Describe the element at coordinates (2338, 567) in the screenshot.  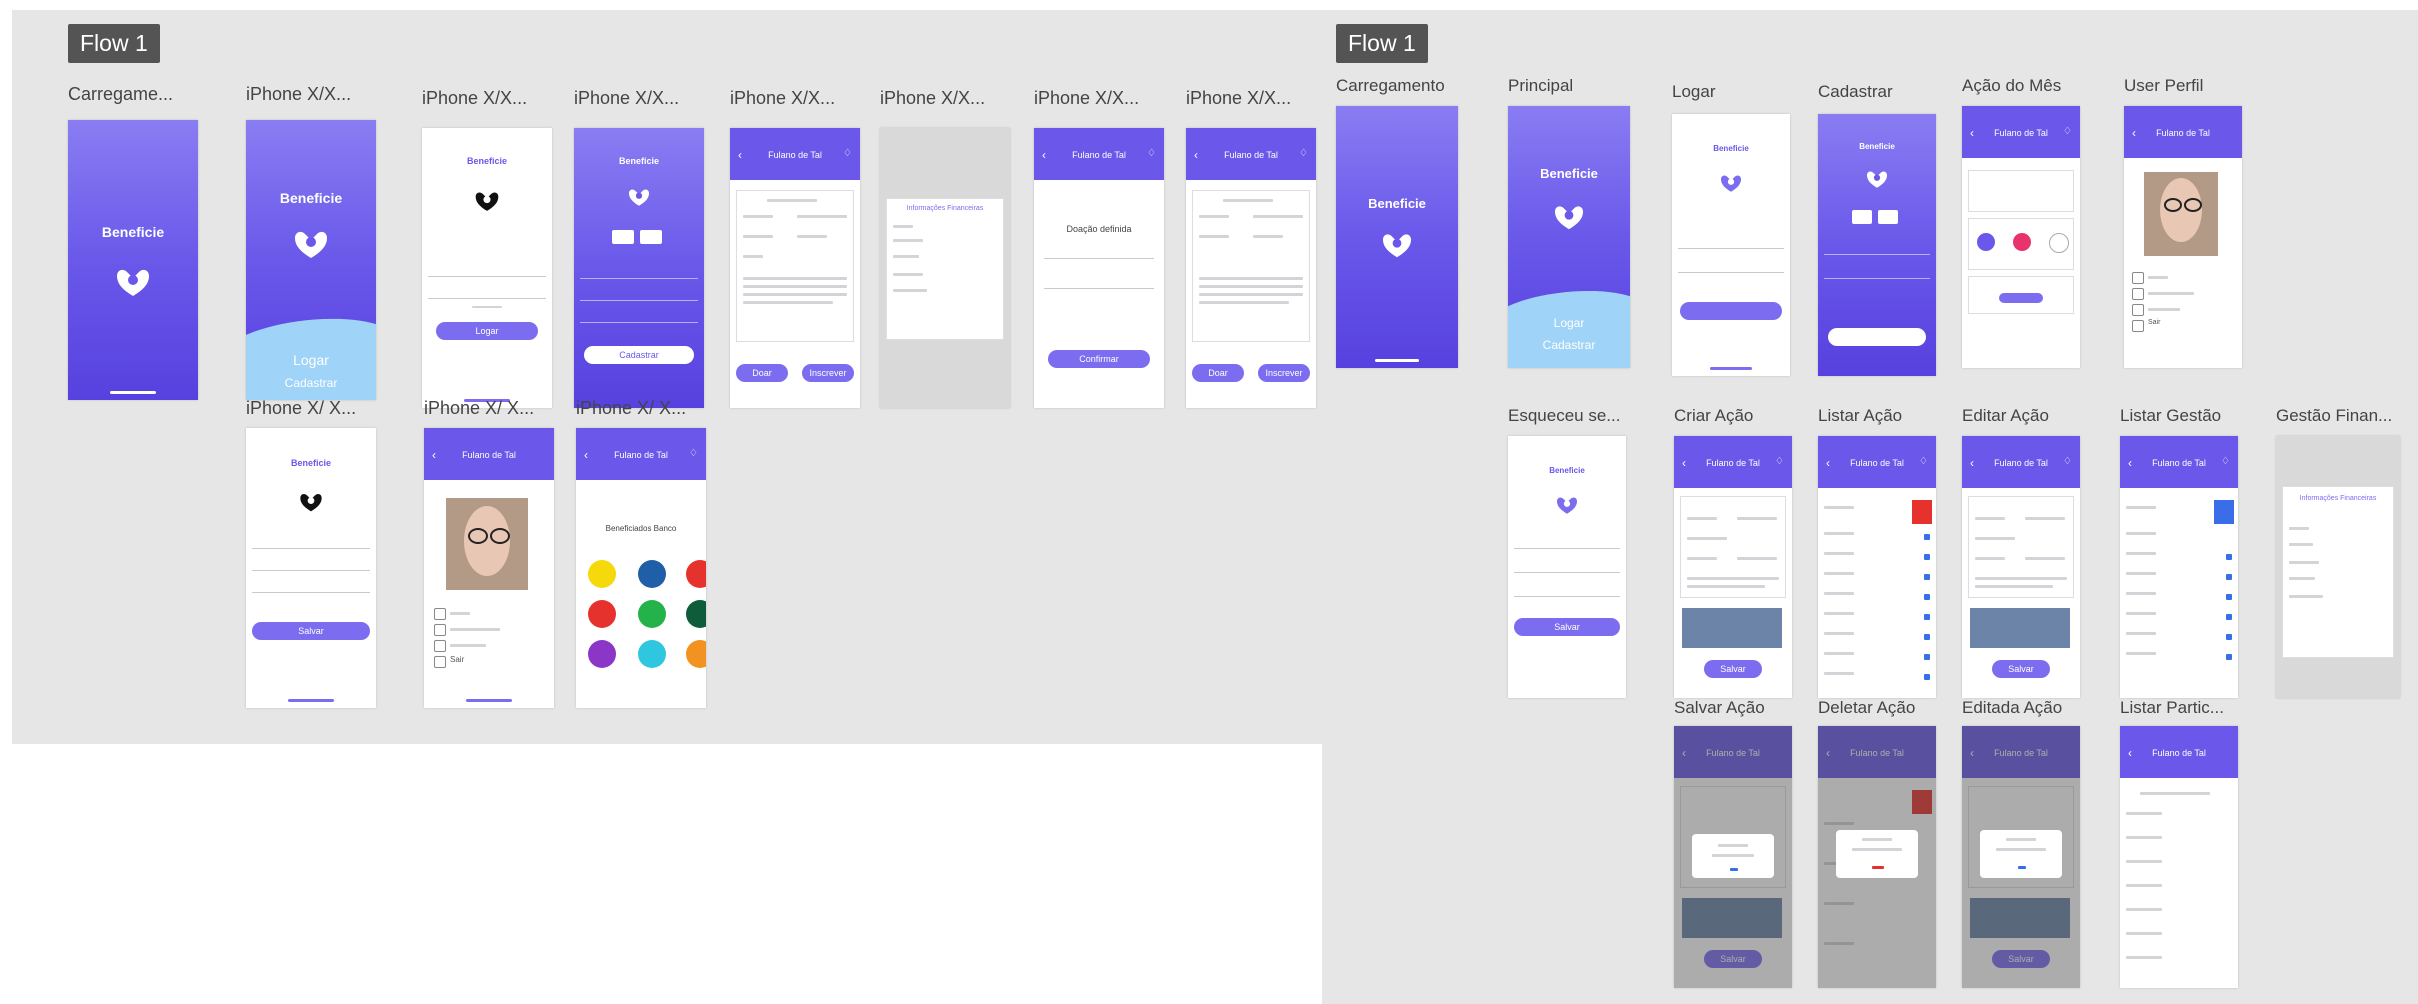
I see `artboard-financial-management: Informações Financeiras` at that location.